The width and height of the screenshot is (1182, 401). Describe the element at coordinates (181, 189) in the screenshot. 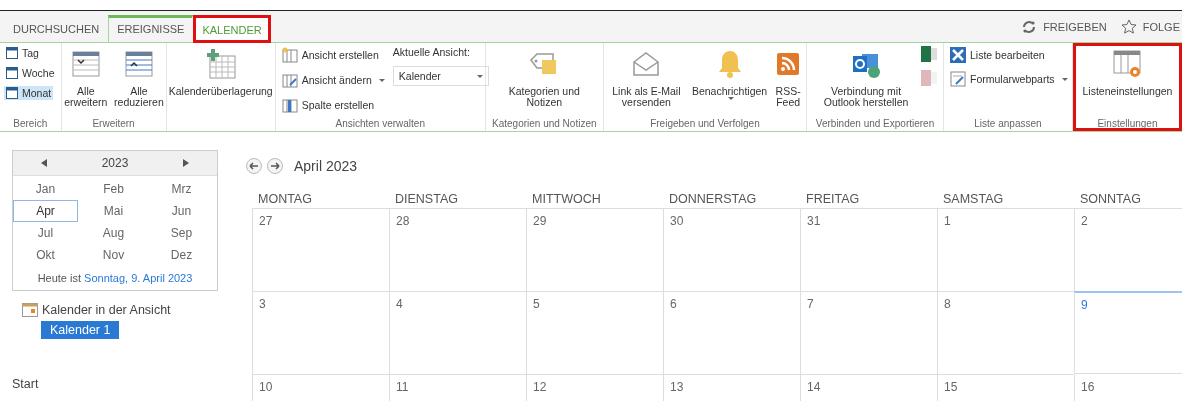

I see `month-item: Mrz` at that location.